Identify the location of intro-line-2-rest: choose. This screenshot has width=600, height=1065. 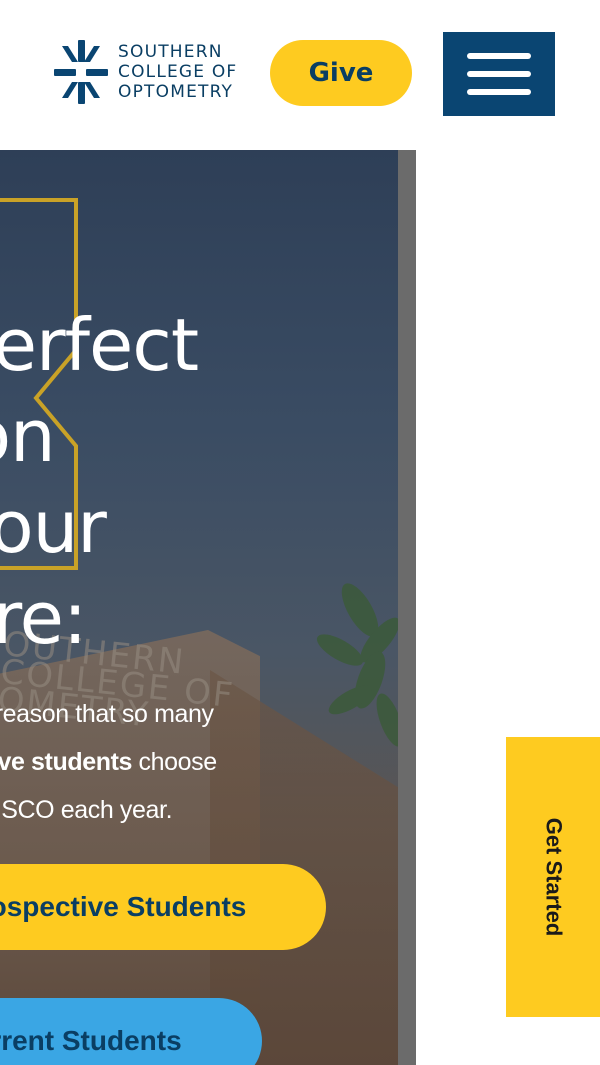
(175, 762).